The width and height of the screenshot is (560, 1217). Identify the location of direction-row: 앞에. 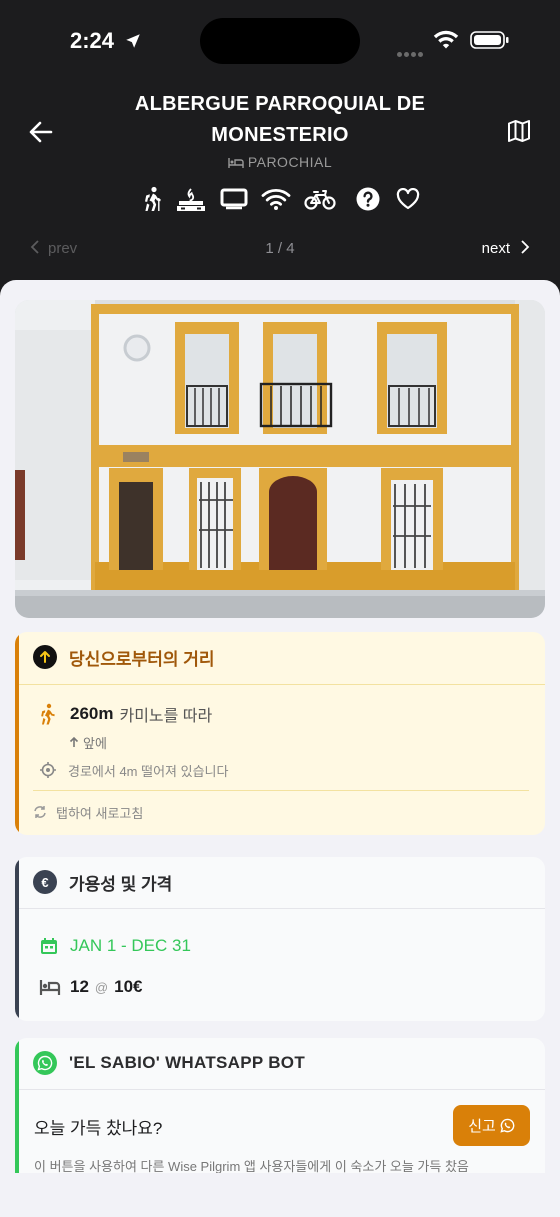
(88, 742).